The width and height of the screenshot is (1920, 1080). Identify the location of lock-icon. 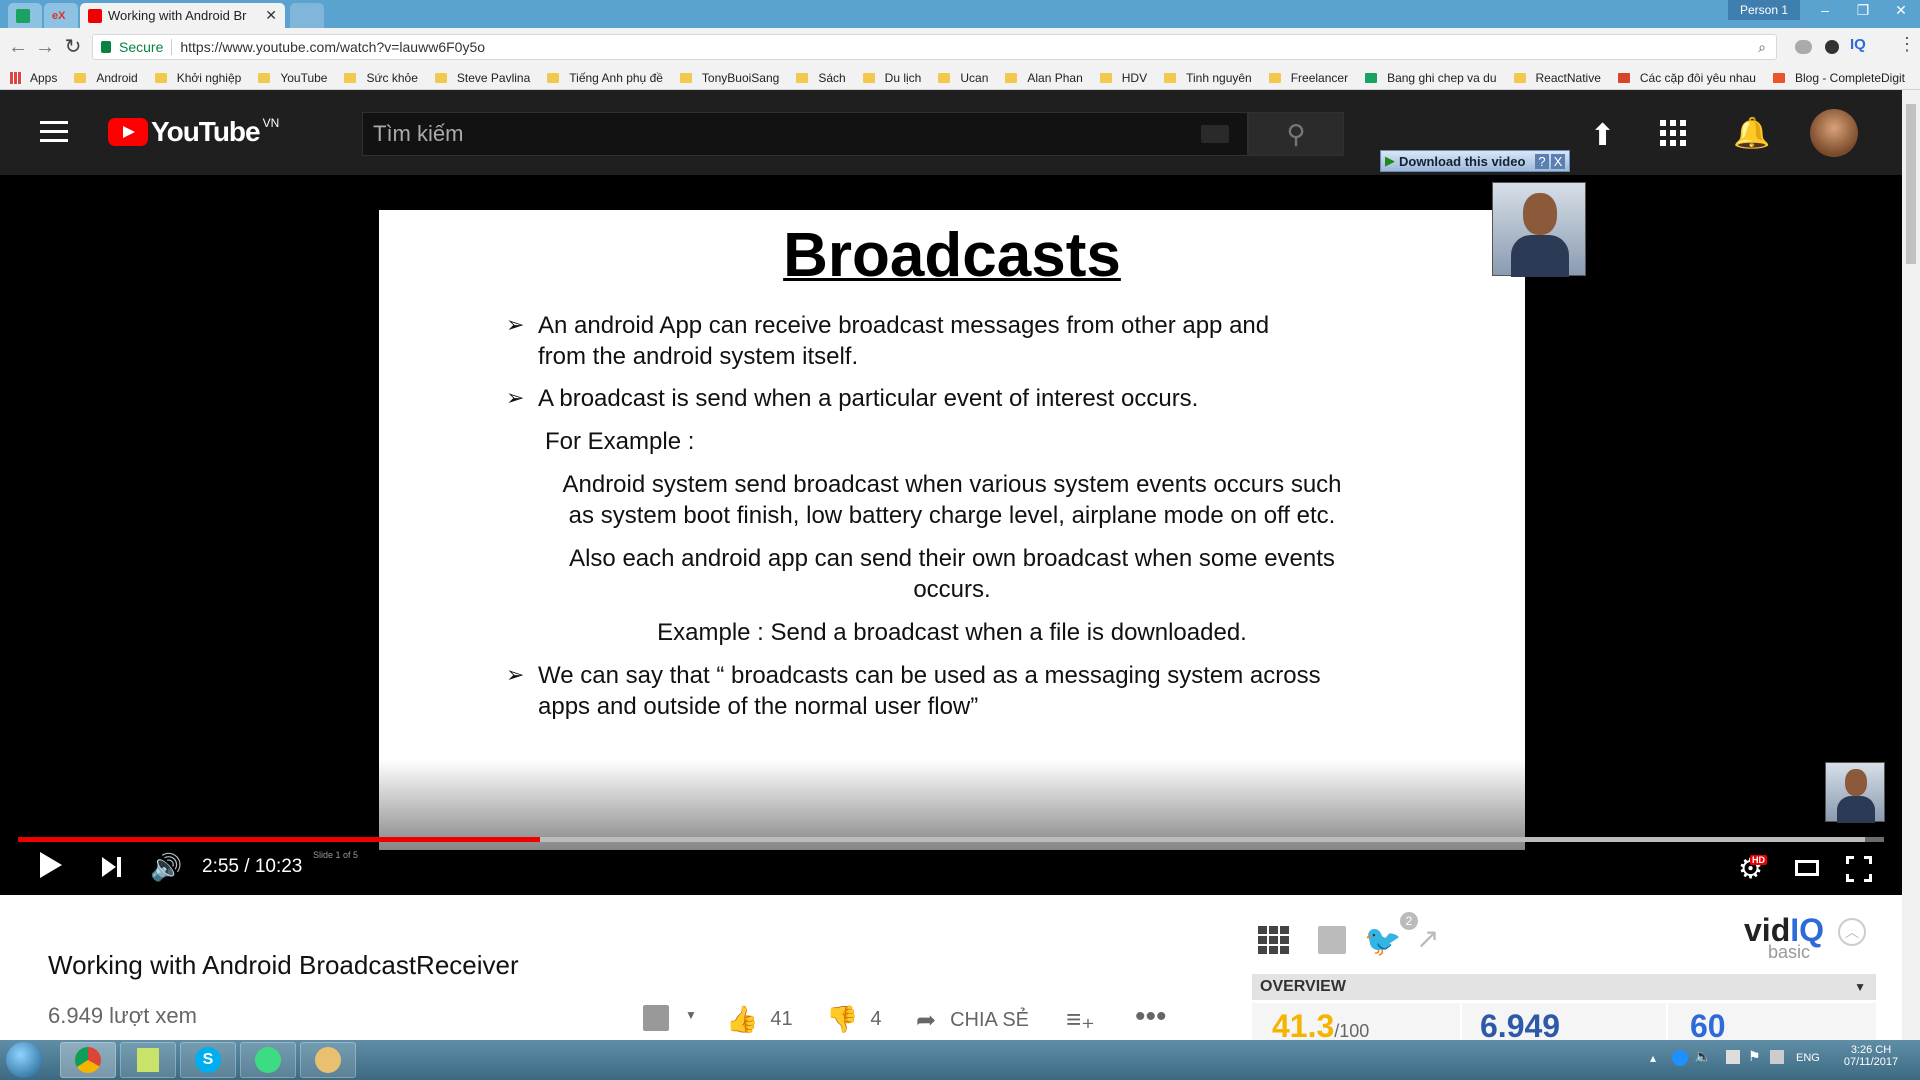
(106, 47).